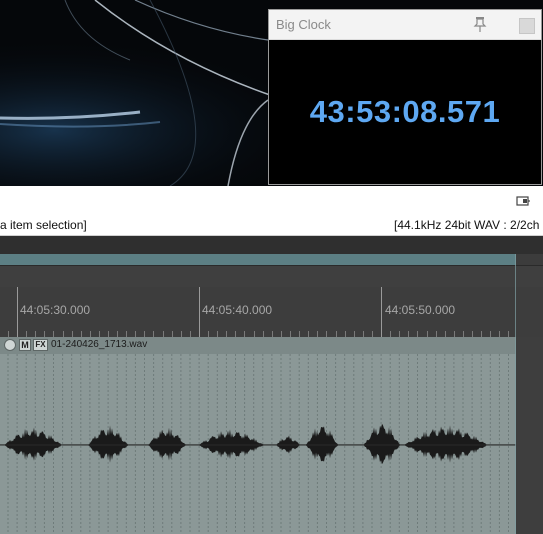  What do you see at coordinates (405, 111) in the screenshot?
I see `big-clock-time: 43:53:08.571` at bounding box center [405, 111].